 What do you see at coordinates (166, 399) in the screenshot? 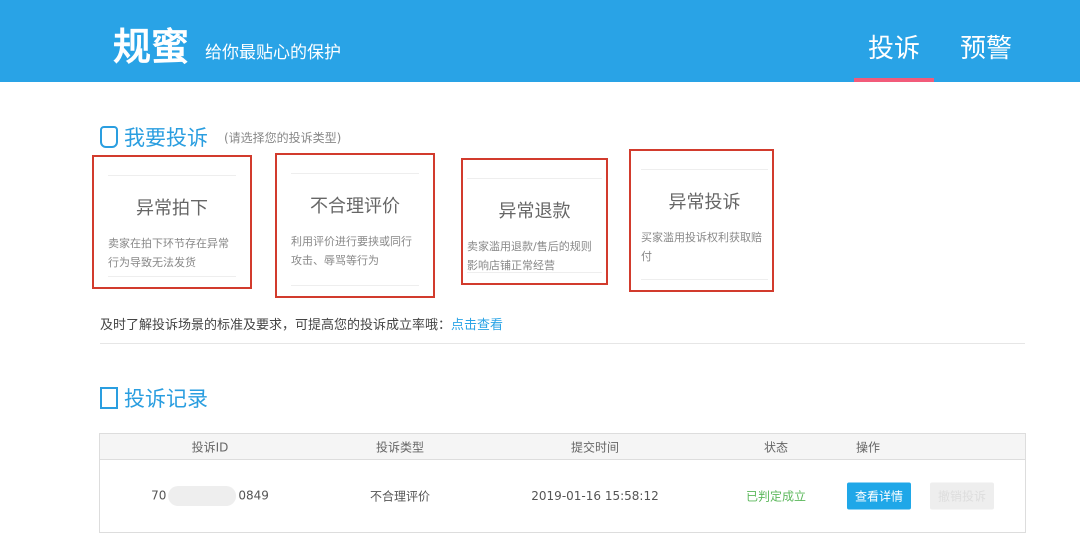
I see `records-title: 投诉记录` at bounding box center [166, 399].